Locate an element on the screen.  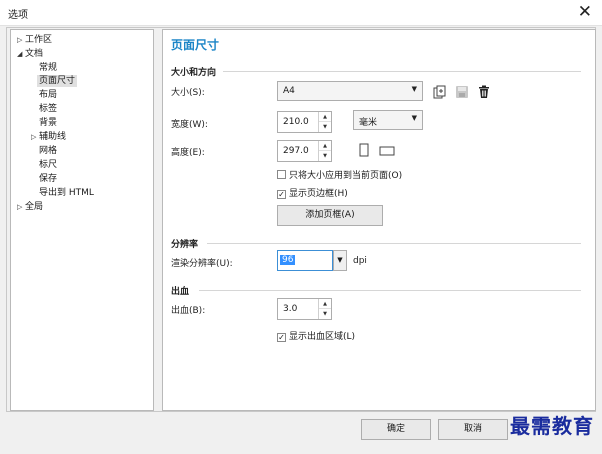
tree-item-background: 背景 is located at coordinates (48, 123).